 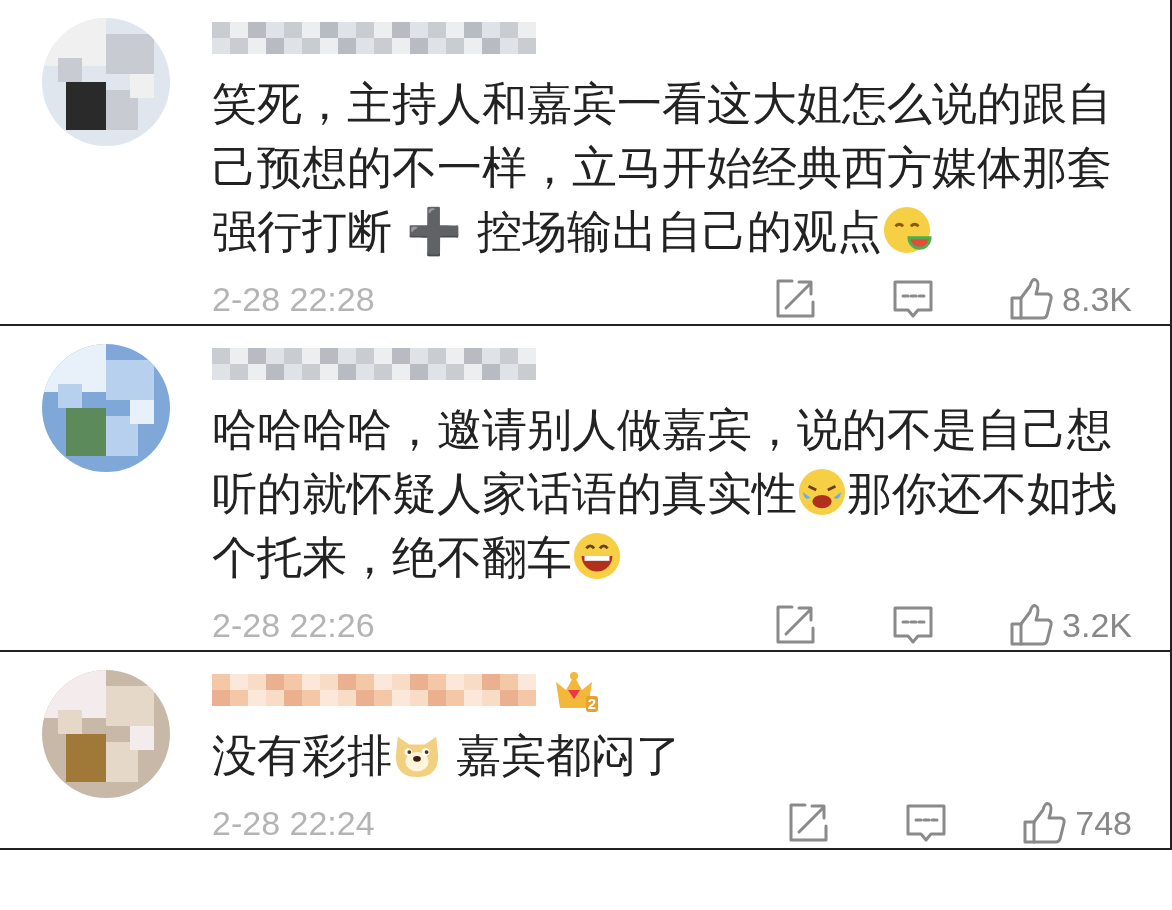 What do you see at coordinates (1097, 625) in the screenshot?
I see `like-count: 3.2K` at bounding box center [1097, 625].